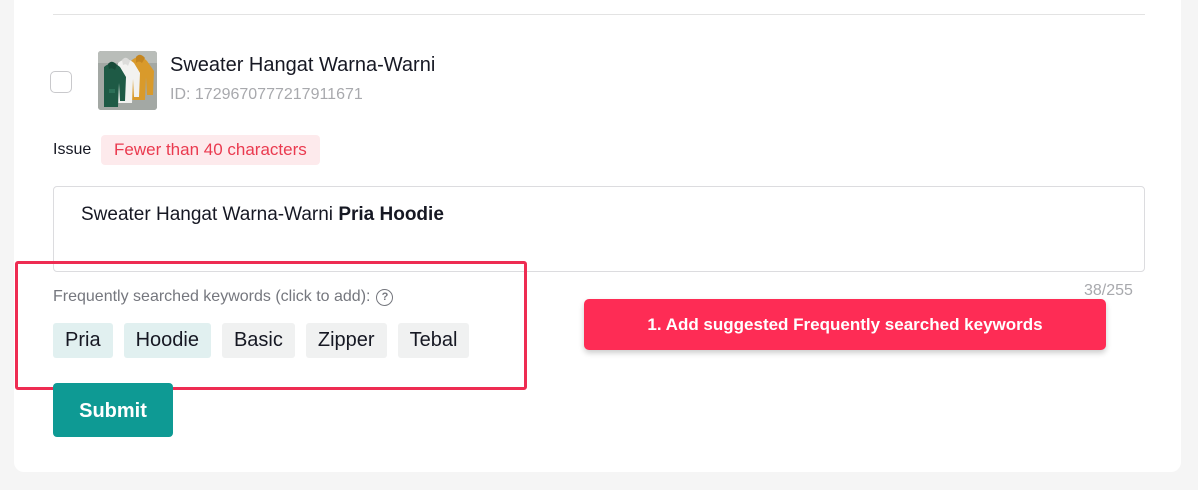 The image size is (1198, 490). I want to click on product-checkbox, so click(61, 82).